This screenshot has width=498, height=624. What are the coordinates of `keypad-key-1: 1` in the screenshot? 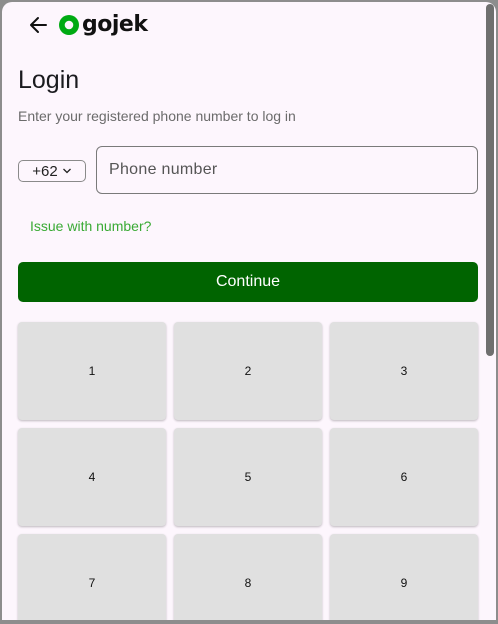 It's located at (92, 371).